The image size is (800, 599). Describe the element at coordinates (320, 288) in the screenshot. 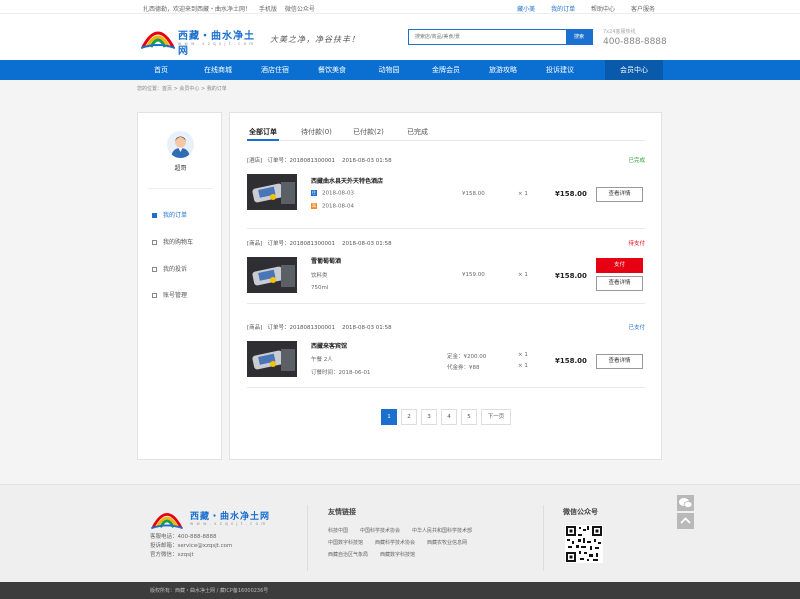

I see `product-spec: 750ml` at that location.